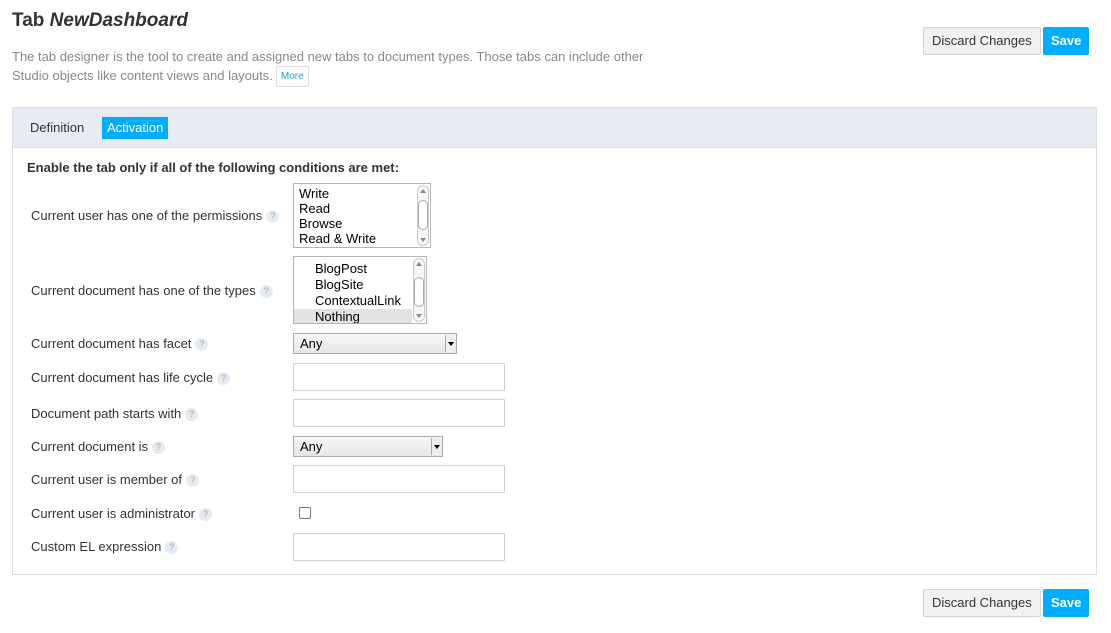 This screenshot has width=1111, height=633. I want to click on discard-changes-button-bottom: Discard Changes, so click(982, 603).